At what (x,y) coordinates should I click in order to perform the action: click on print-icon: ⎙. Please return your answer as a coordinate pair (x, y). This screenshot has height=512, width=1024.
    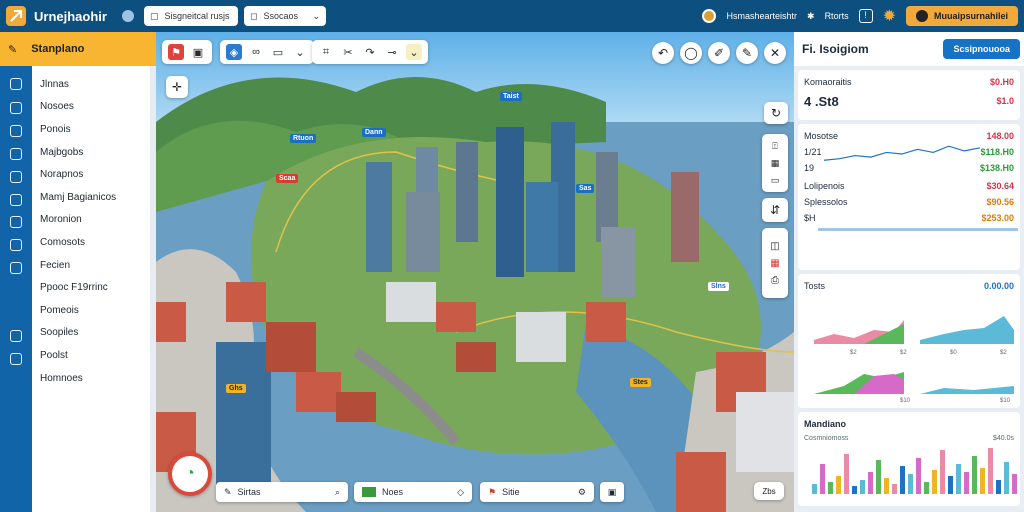
    Looking at the image, I should click on (775, 280).